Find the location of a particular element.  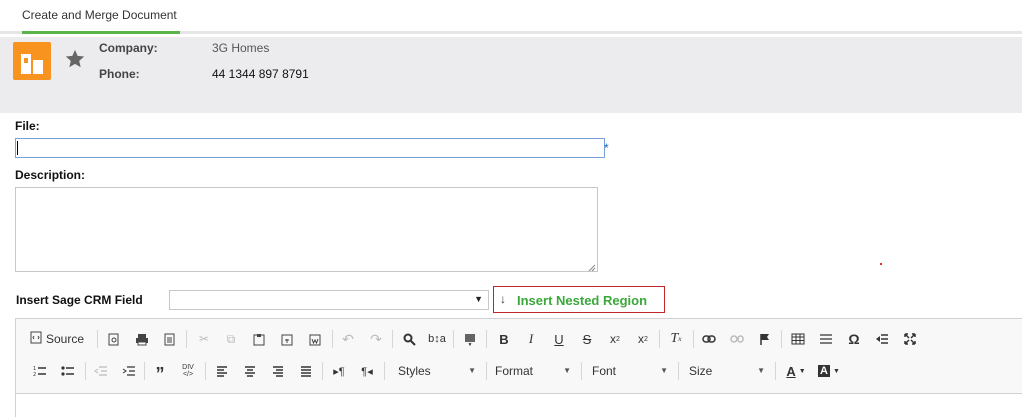

insert-field-label: Insert Sage CRM Field is located at coordinates (79, 300).